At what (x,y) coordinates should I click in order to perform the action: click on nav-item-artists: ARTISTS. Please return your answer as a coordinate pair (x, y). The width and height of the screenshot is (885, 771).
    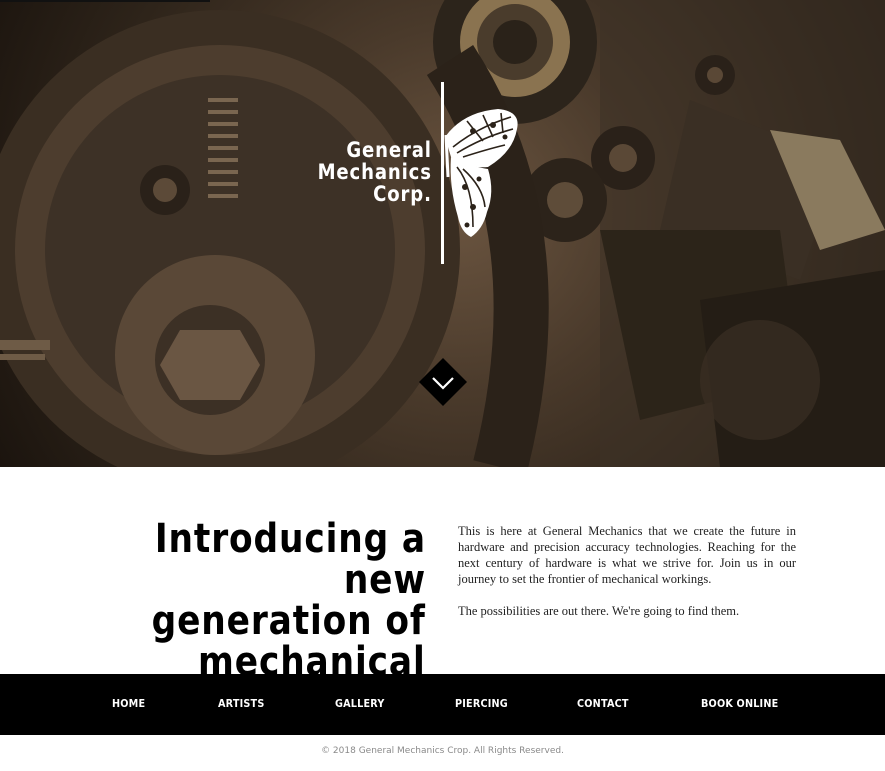
    Looking at the image, I should click on (241, 704).